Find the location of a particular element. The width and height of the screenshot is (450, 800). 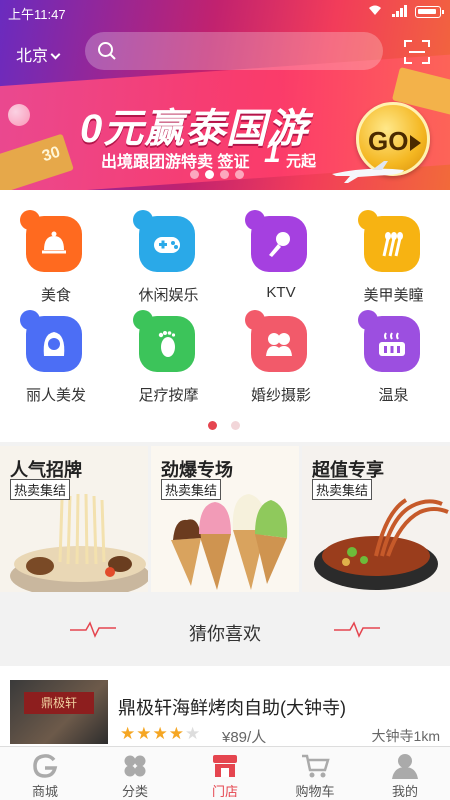

woman-hair-icon is located at coordinates (51, 341).